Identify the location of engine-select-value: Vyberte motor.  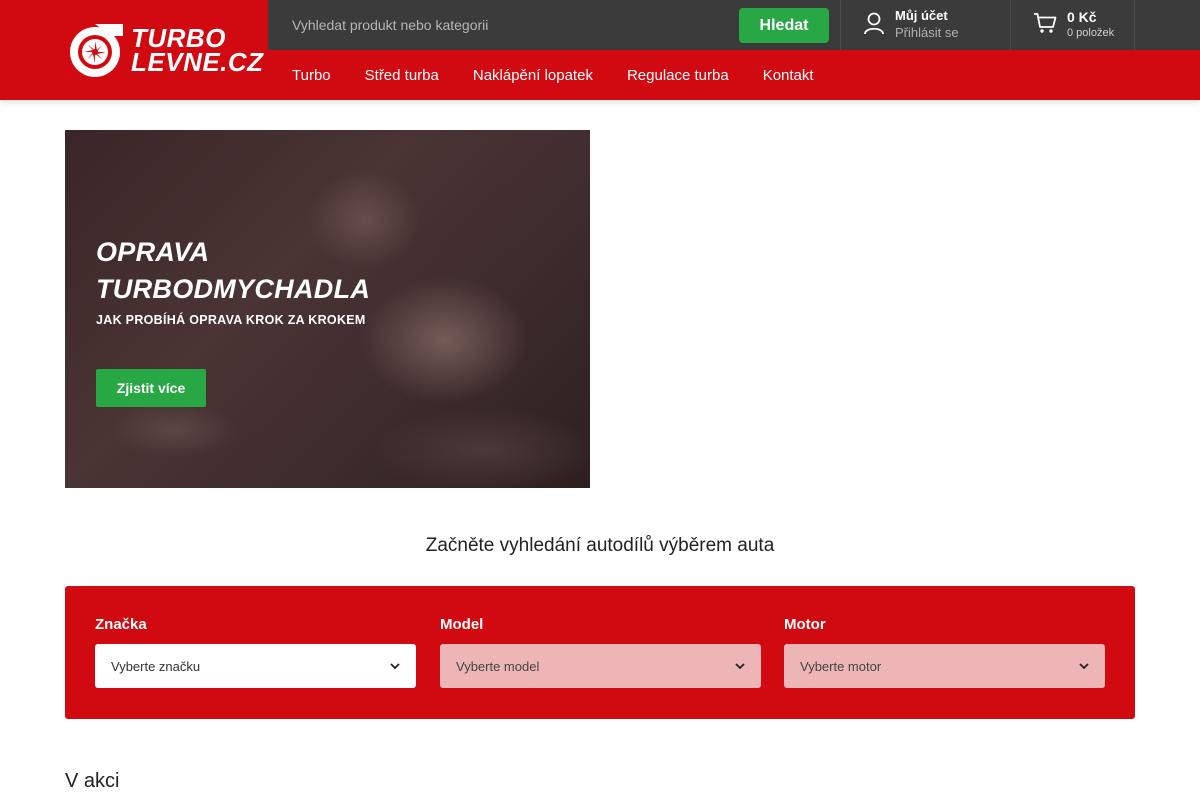
(841, 666).